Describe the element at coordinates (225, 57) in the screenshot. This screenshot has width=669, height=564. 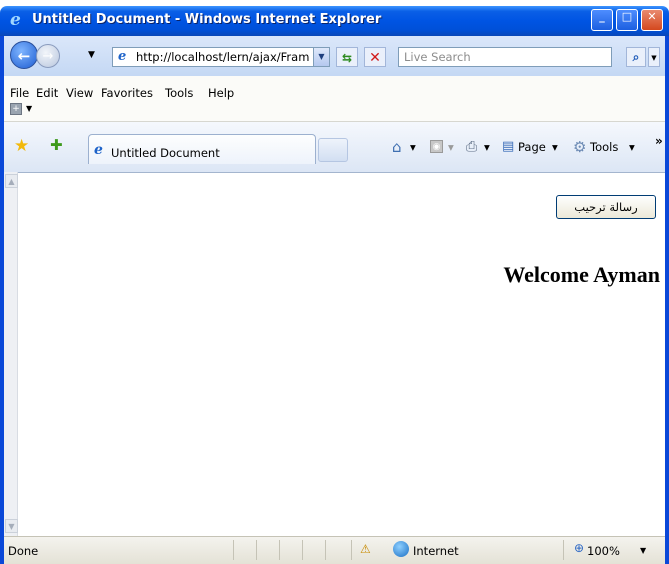
I see `address-url: http://localhost/lern/ajax/Fram` at that location.